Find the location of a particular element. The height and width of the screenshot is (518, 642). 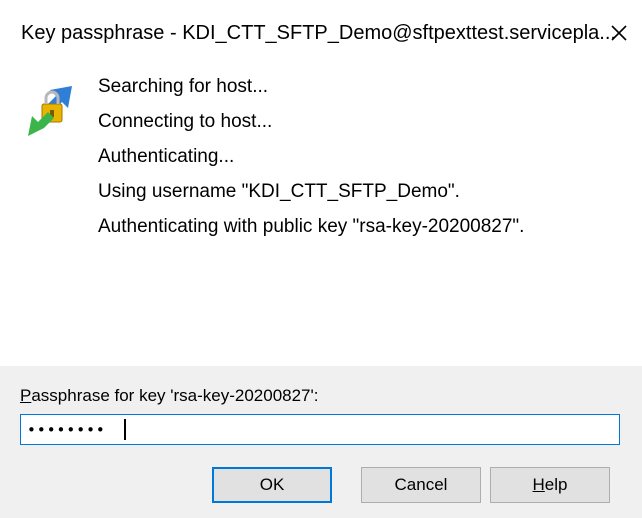

ok-button: OK is located at coordinates (272, 485).